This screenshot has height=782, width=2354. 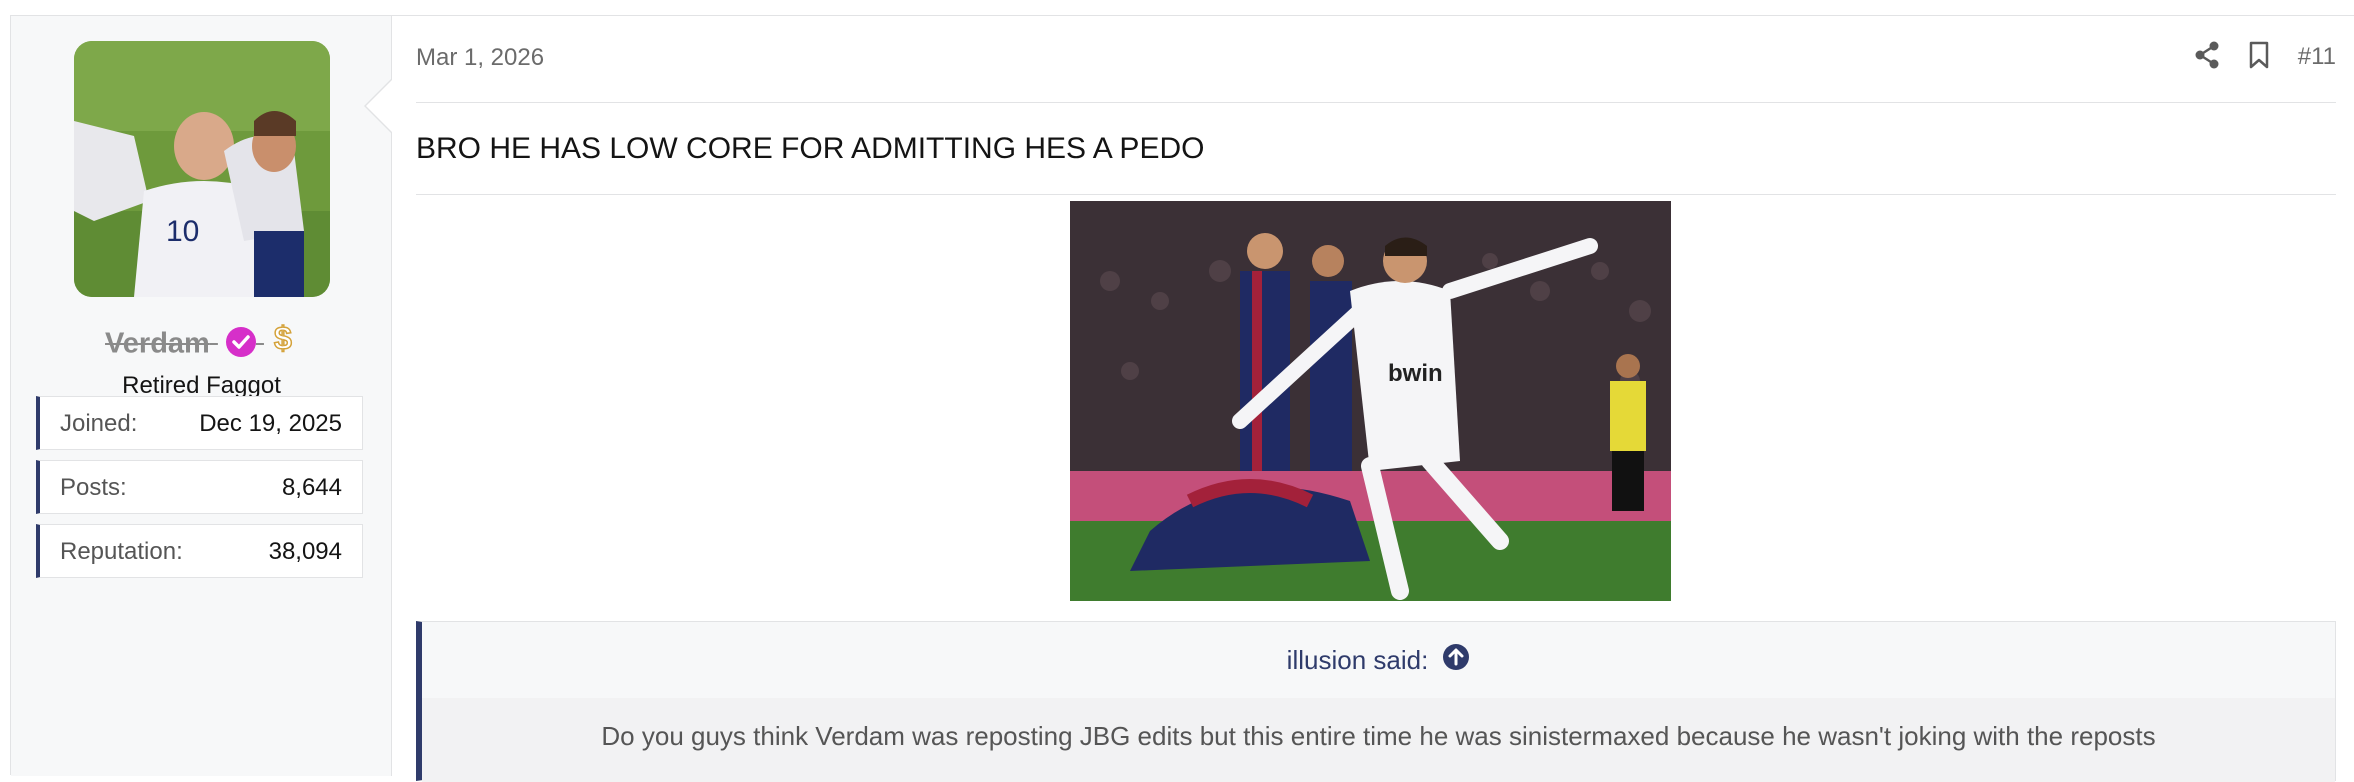 I want to click on bookmark-icon, so click(x=2259, y=57).